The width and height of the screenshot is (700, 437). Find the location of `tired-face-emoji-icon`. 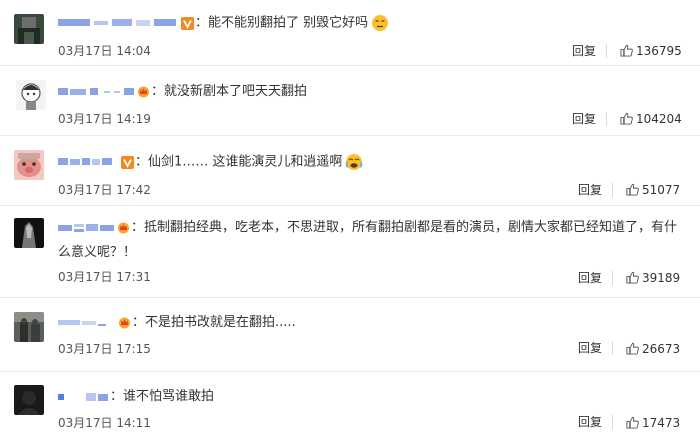

tired-face-emoji-icon is located at coordinates (380, 23).